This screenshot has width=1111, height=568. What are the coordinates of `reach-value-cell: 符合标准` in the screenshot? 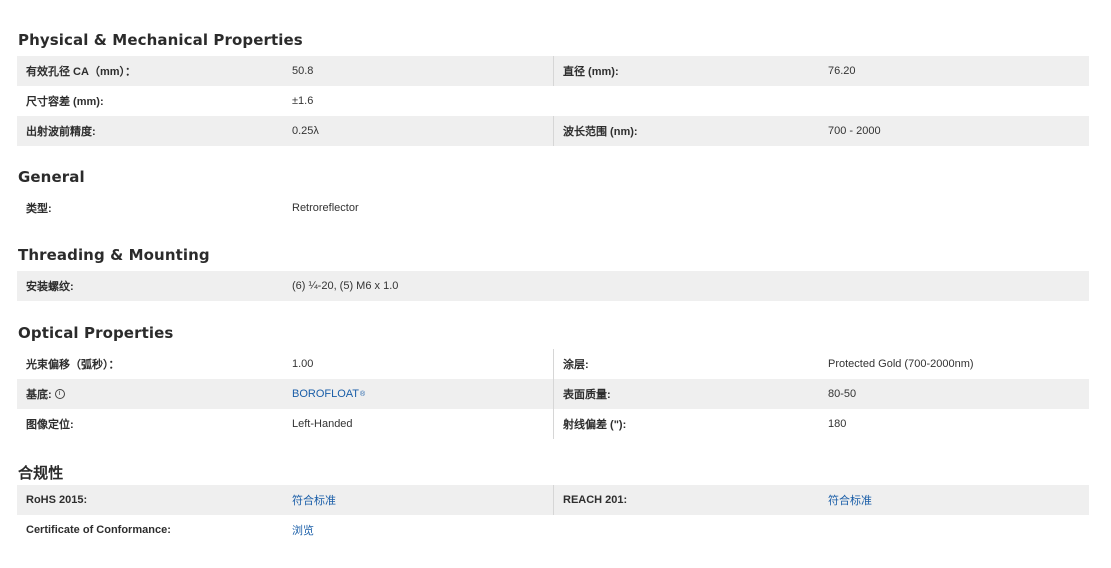 It's located at (954, 500).